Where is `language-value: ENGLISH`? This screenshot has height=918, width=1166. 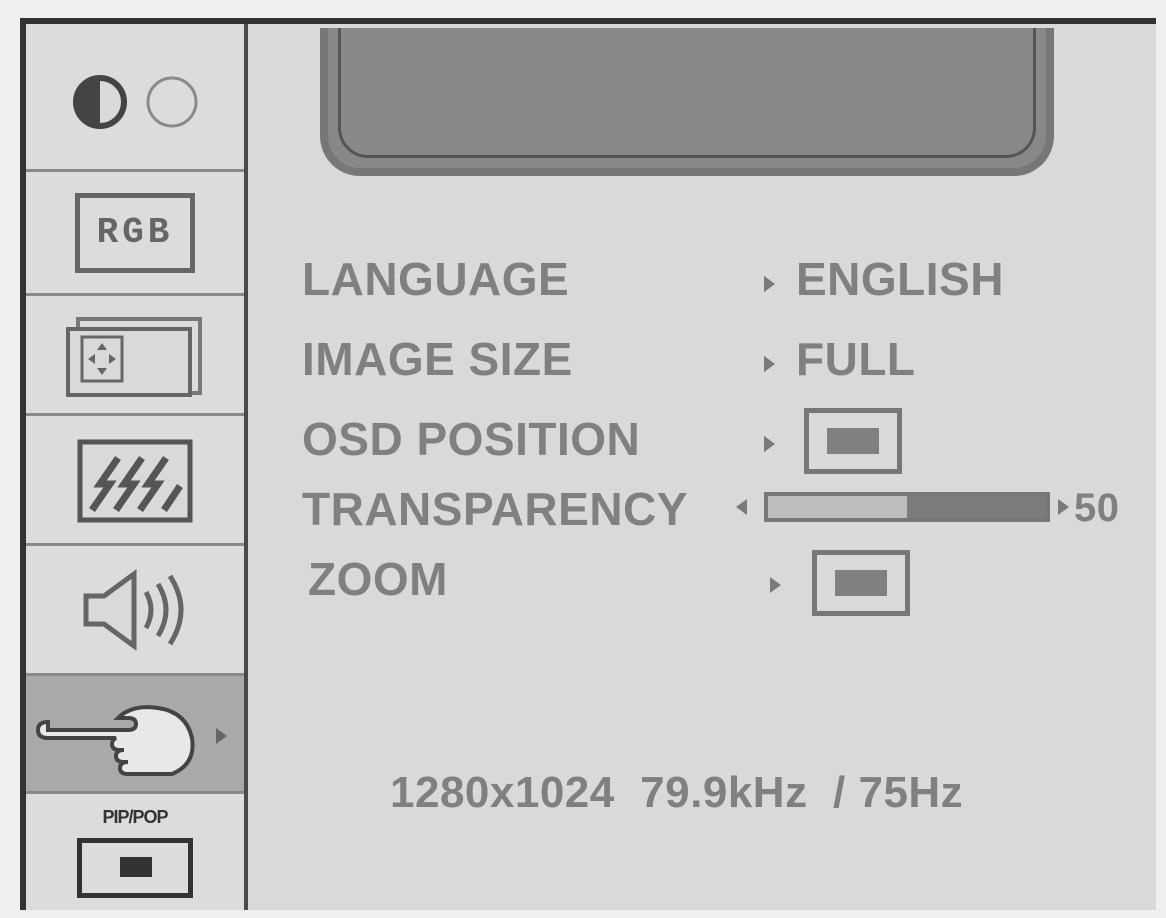 language-value: ENGLISH is located at coordinates (900, 279).